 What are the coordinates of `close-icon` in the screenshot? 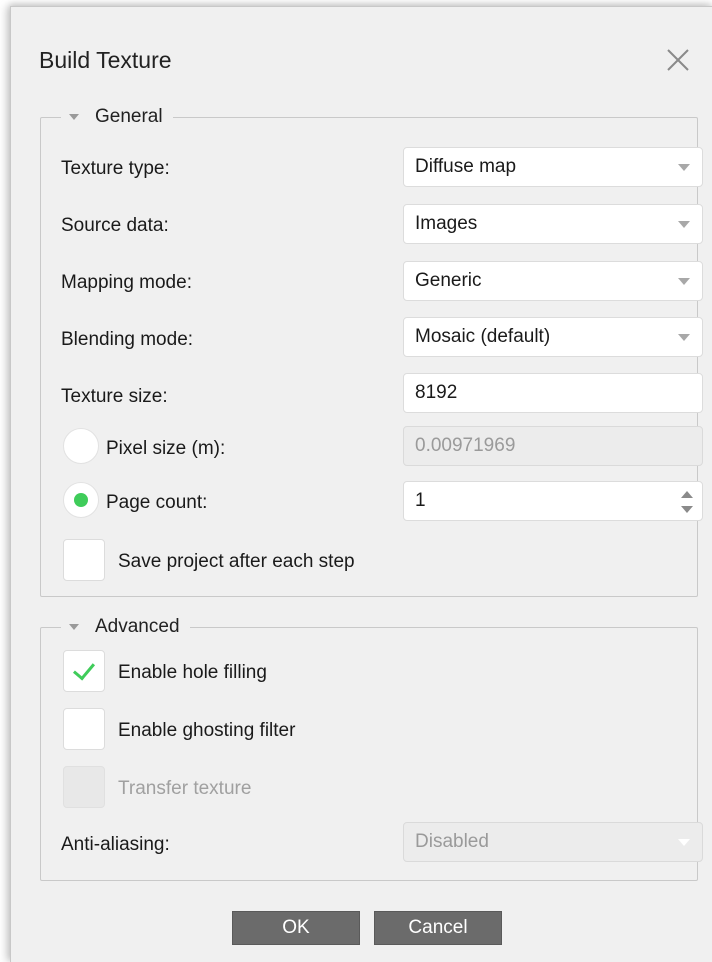 It's located at (678, 60).